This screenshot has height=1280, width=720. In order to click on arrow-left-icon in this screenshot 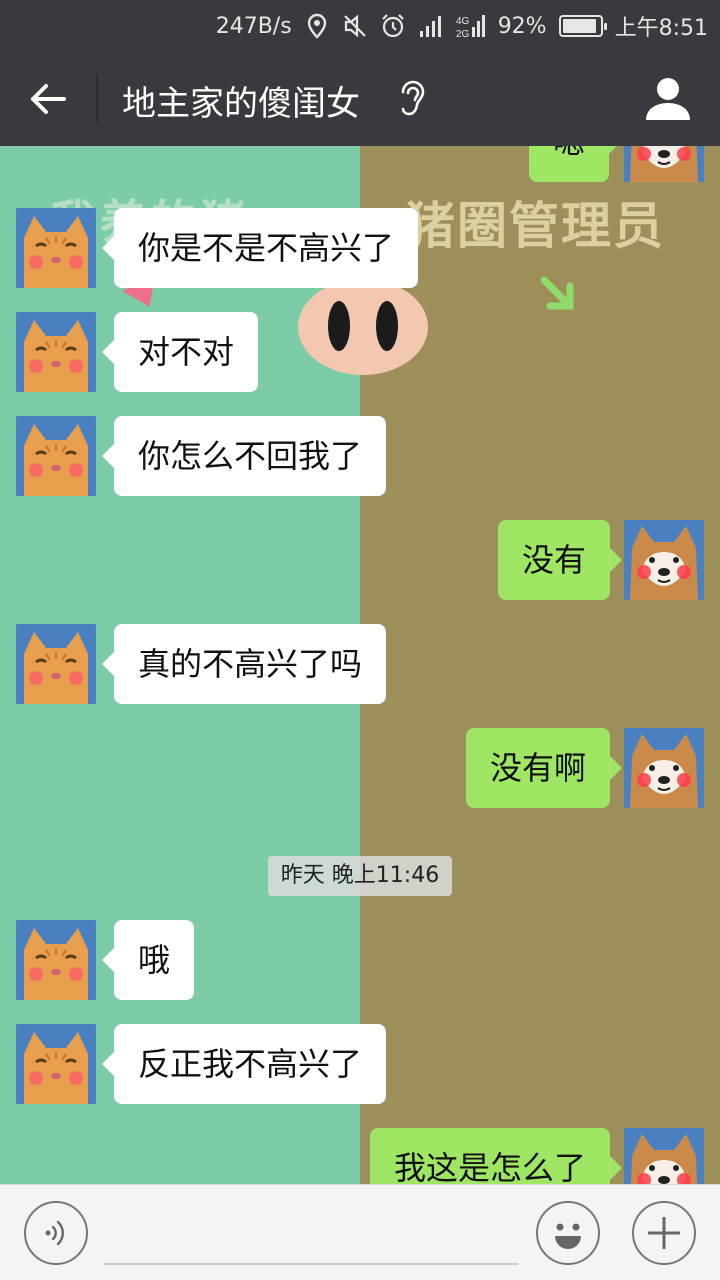, I will do `click(48, 99)`.